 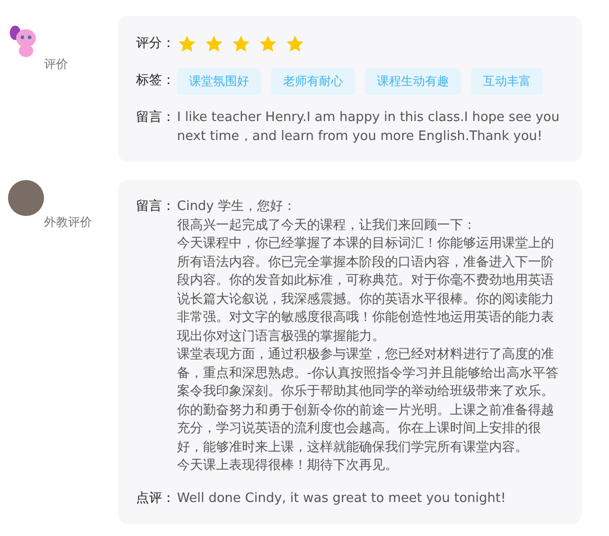 What do you see at coordinates (156, 43) in the screenshot?
I see `rating-label: 评分：` at bounding box center [156, 43].